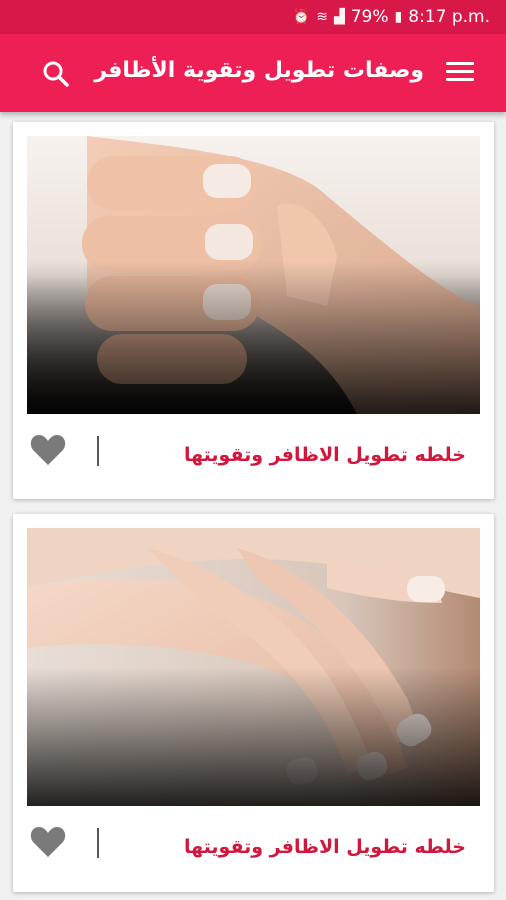 This screenshot has width=506, height=900. Describe the element at coordinates (301, 17) in the screenshot. I see `alarm-icon: ⏰` at that location.